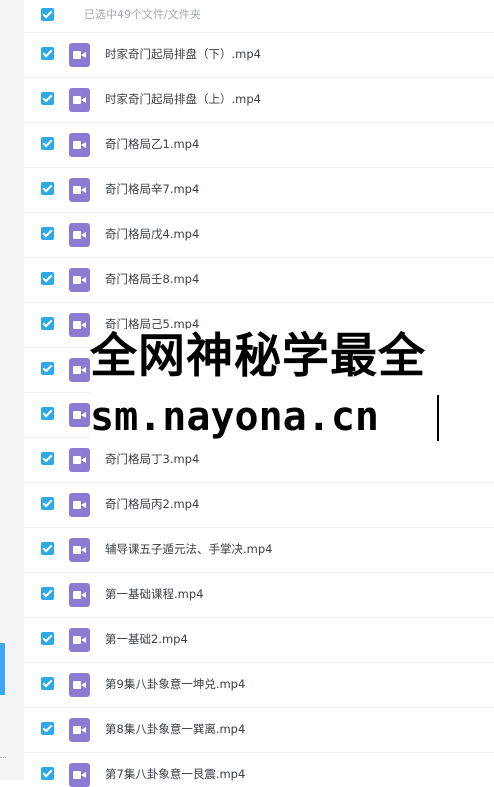  I want to click on sidebar-active-indicator, so click(2, 669).